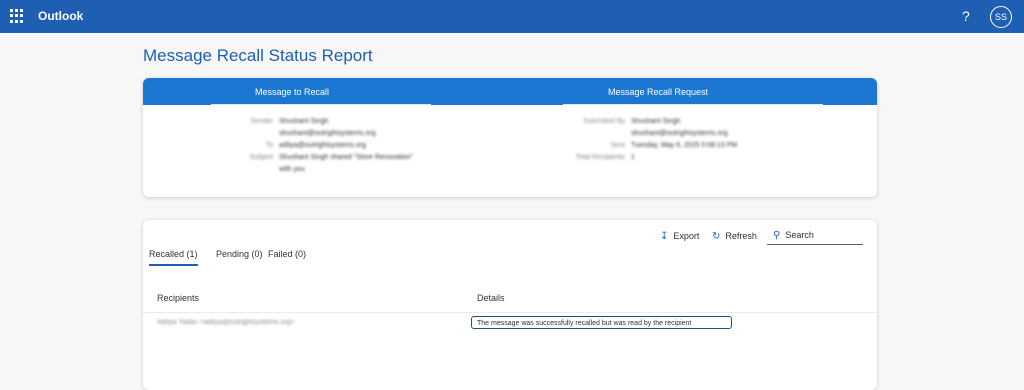 This screenshot has height=390, width=1024. What do you see at coordinates (664, 236) in the screenshot?
I see `download-icon: ↧` at bounding box center [664, 236].